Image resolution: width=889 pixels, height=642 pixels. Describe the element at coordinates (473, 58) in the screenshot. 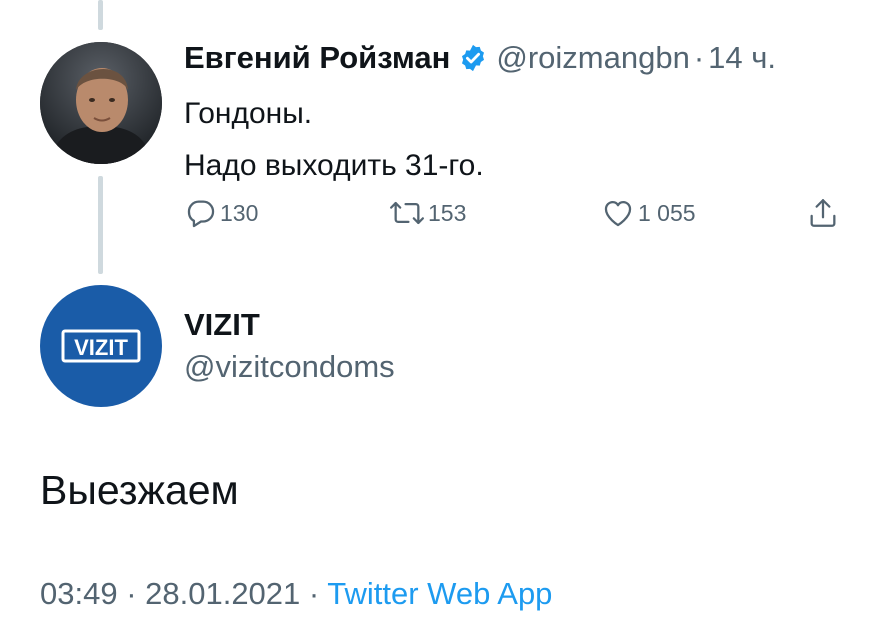

I see `verified-badge-icon` at that location.